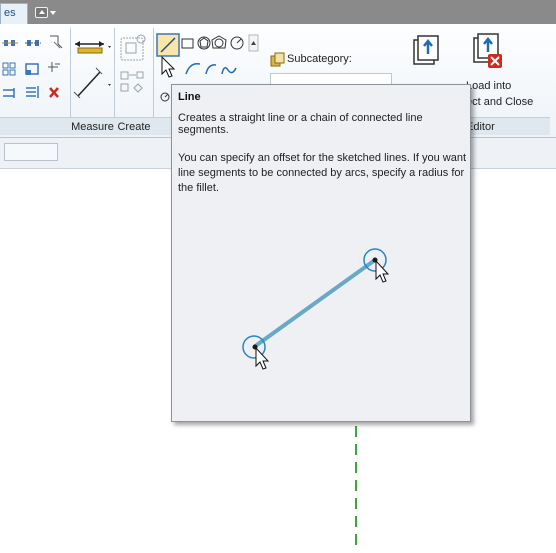 The height and width of the screenshot is (553, 556). I want to click on arc-tool-icon, so click(193, 68).